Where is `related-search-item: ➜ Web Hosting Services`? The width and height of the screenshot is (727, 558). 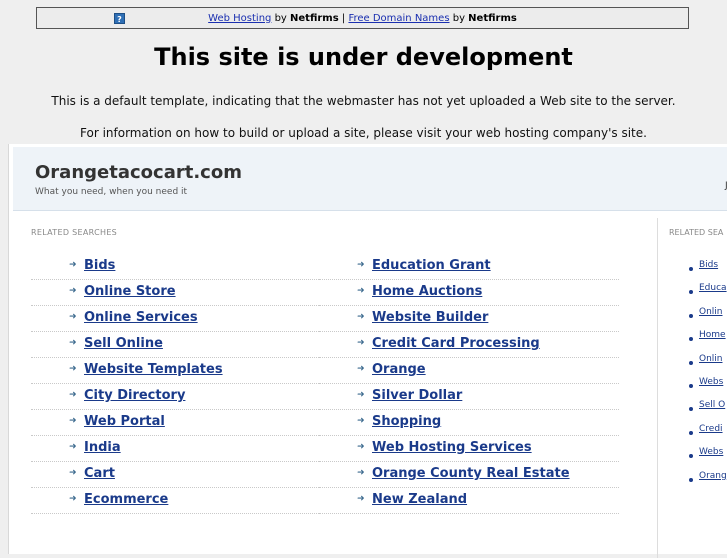 related-search-item: ➜ Web Hosting Services is located at coordinates (469, 449).